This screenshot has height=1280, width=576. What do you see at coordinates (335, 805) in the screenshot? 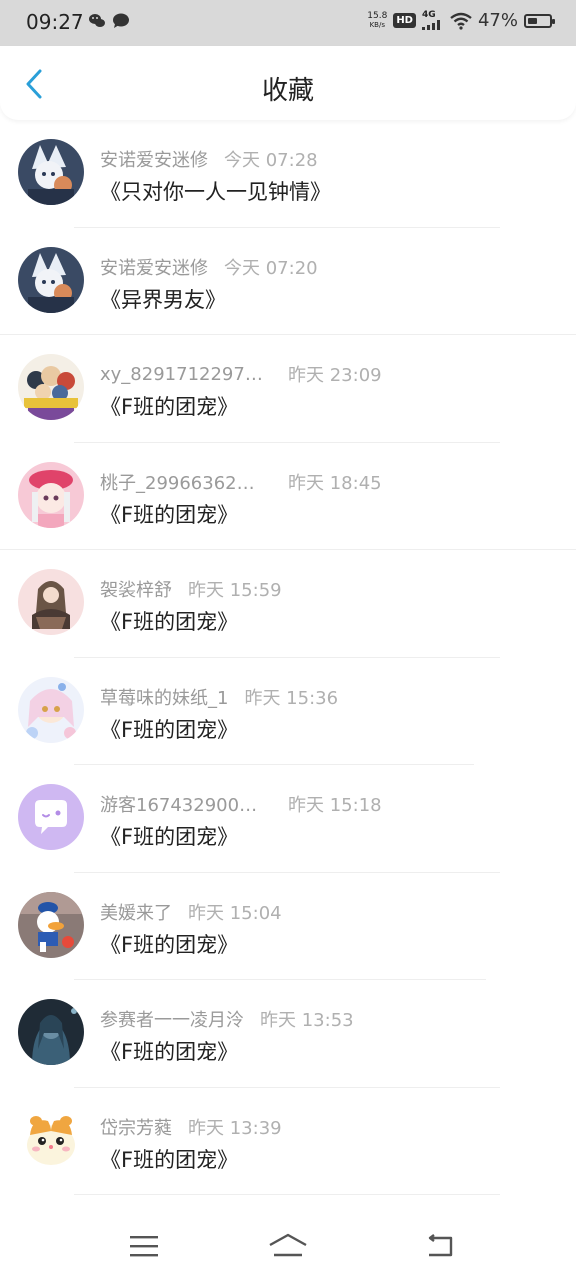
I see `timestamp: 昨天 15:18` at bounding box center [335, 805].